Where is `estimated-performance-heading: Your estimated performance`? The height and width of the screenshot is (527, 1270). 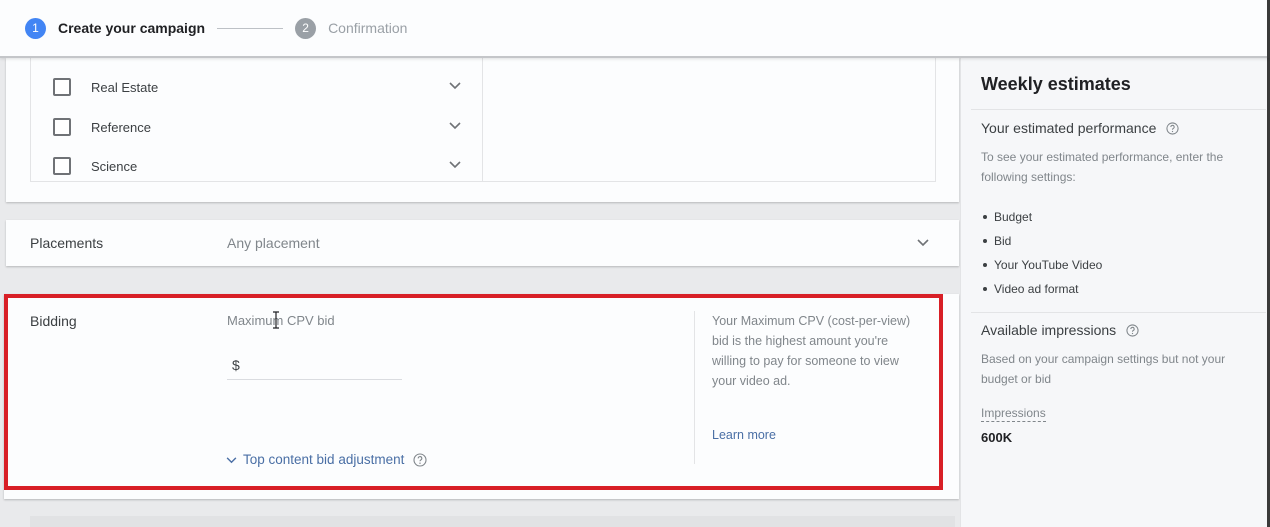
estimated-performance-heading: Your estimated performance is located at coordinates (1080, 128).